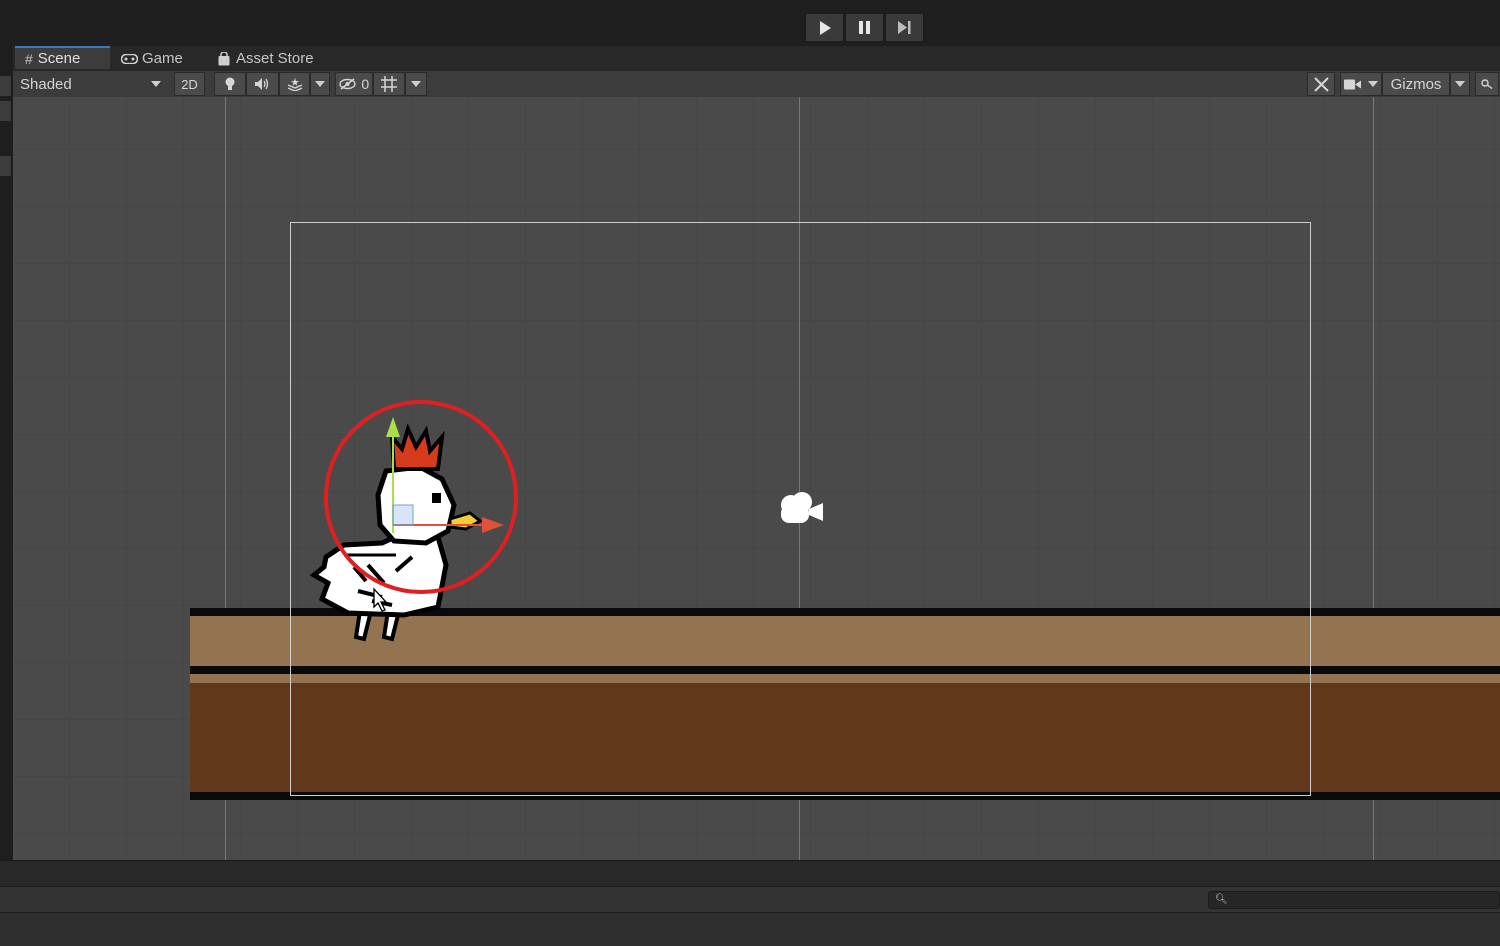 The height and width of the screenshot is (946, 1500). I want to click on search-input: 🔍︎, so click(1354, 900).